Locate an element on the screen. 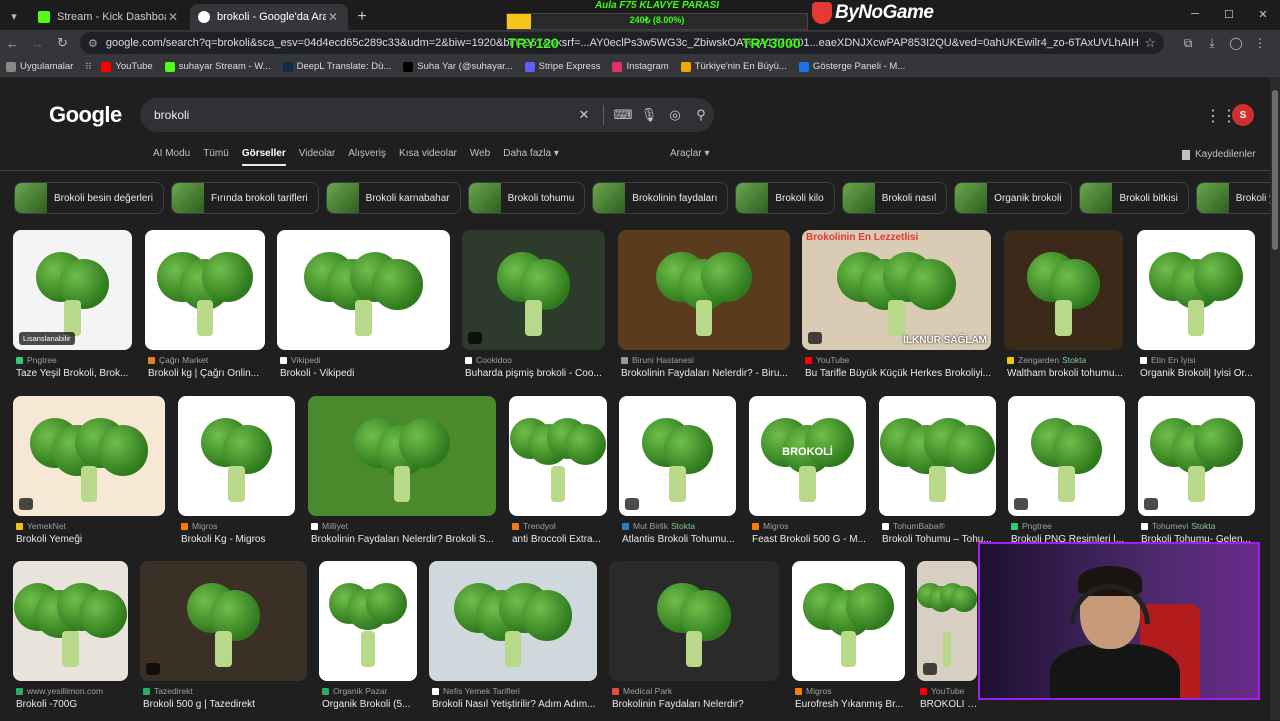  result-caption: Brokoli 500 g | Tazedirekt is located at coordinates (226, 704).